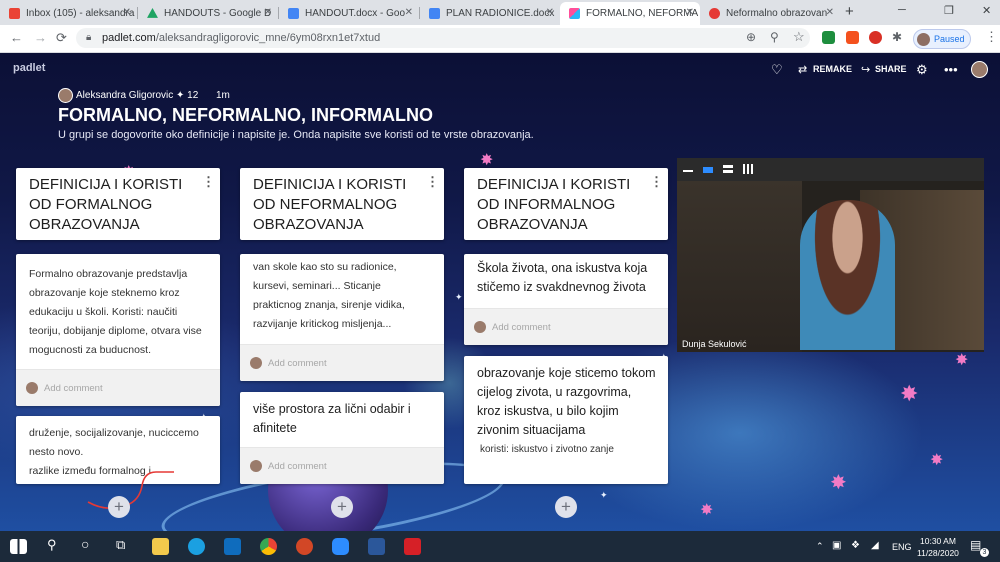 This screenshot has width=1000, height=562. Describe the element at coordinates (979, 69) in the screenshot. I see `user-avatar` at that location.